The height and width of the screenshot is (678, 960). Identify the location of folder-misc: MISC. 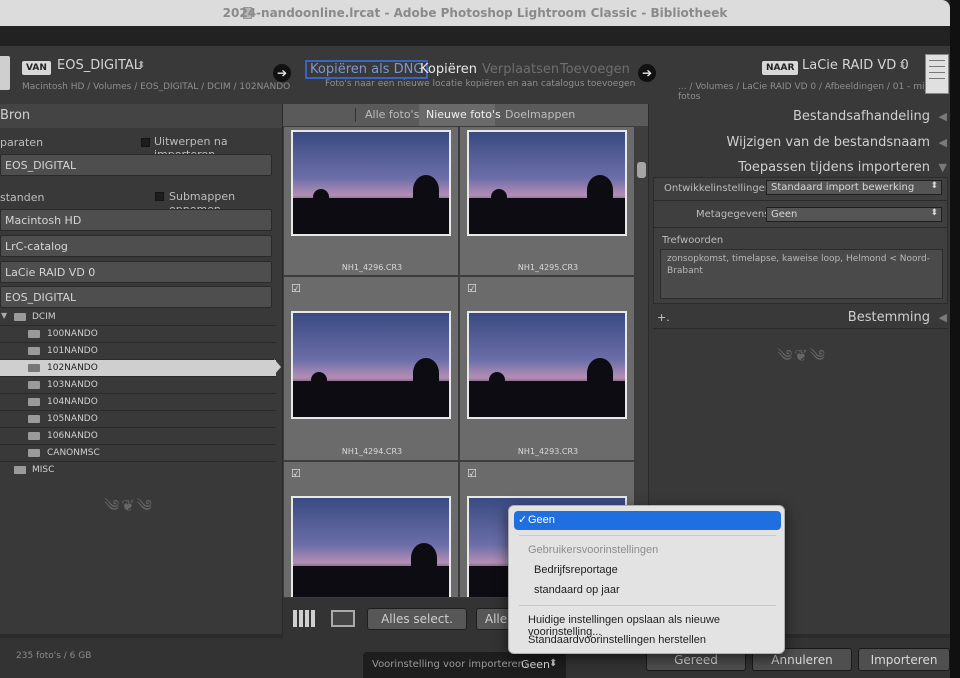
(138, 470).